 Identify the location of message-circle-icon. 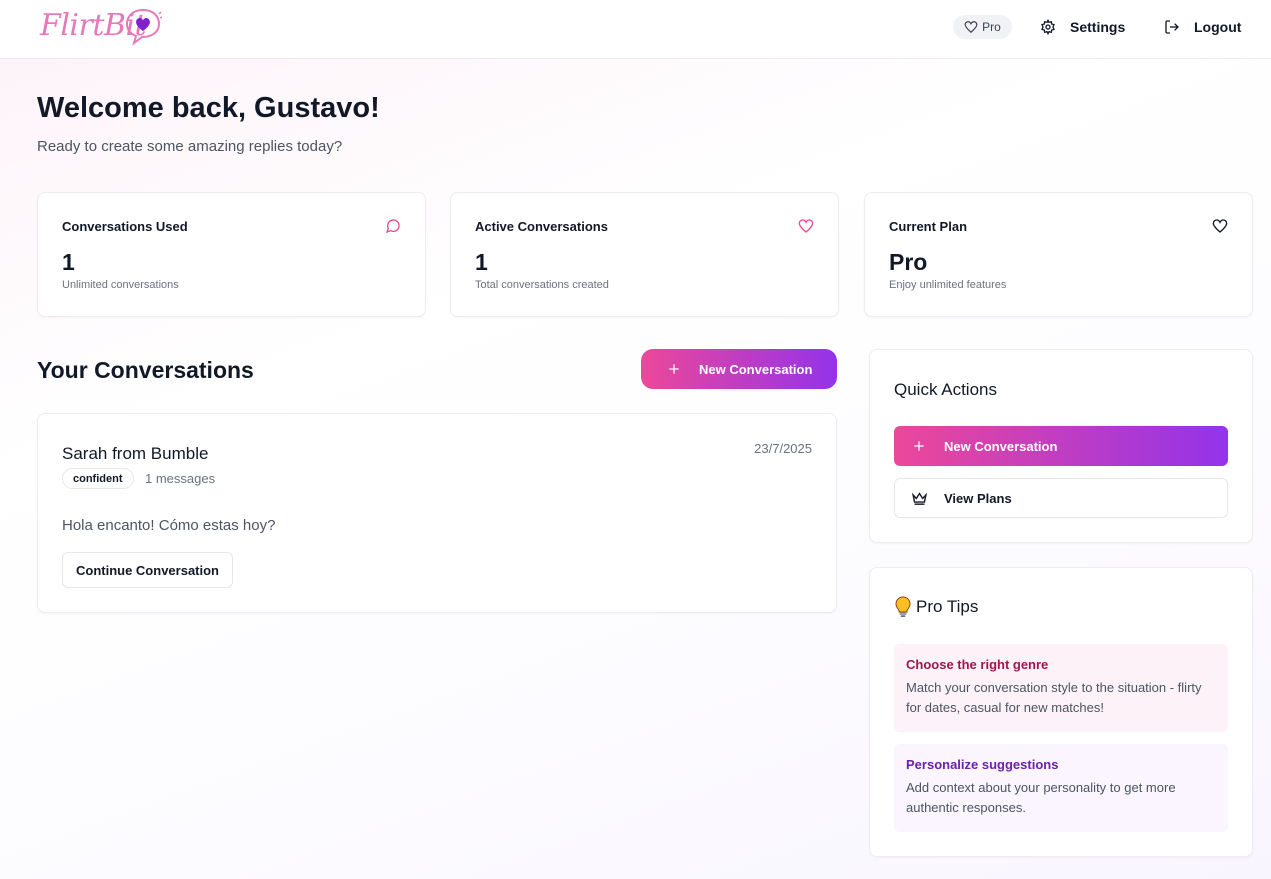
(392, 226).